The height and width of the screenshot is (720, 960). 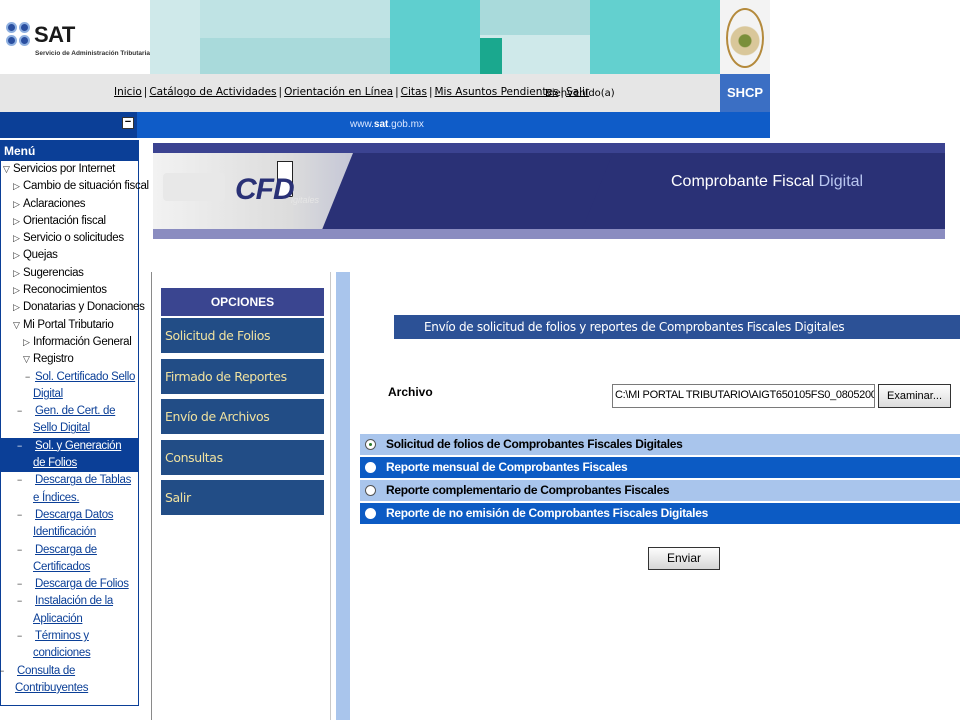 I want to click on url-domain: sat, so click(x=381, y=124).